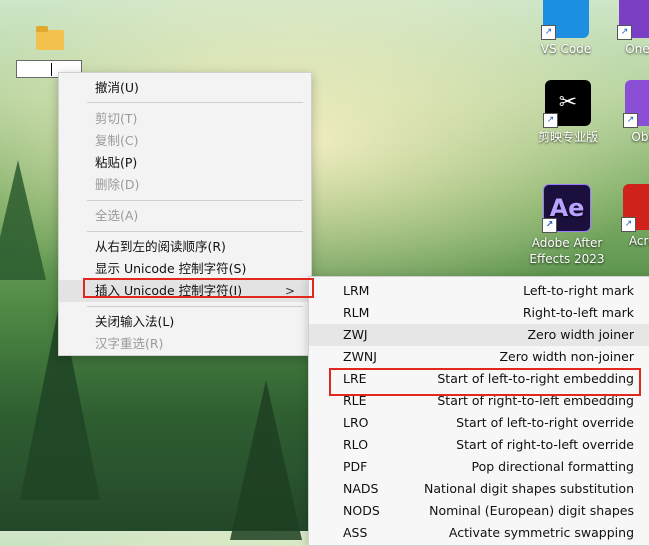  I want to click on submenu-item-desc: Start of right-to-left override, so click(545, 444).